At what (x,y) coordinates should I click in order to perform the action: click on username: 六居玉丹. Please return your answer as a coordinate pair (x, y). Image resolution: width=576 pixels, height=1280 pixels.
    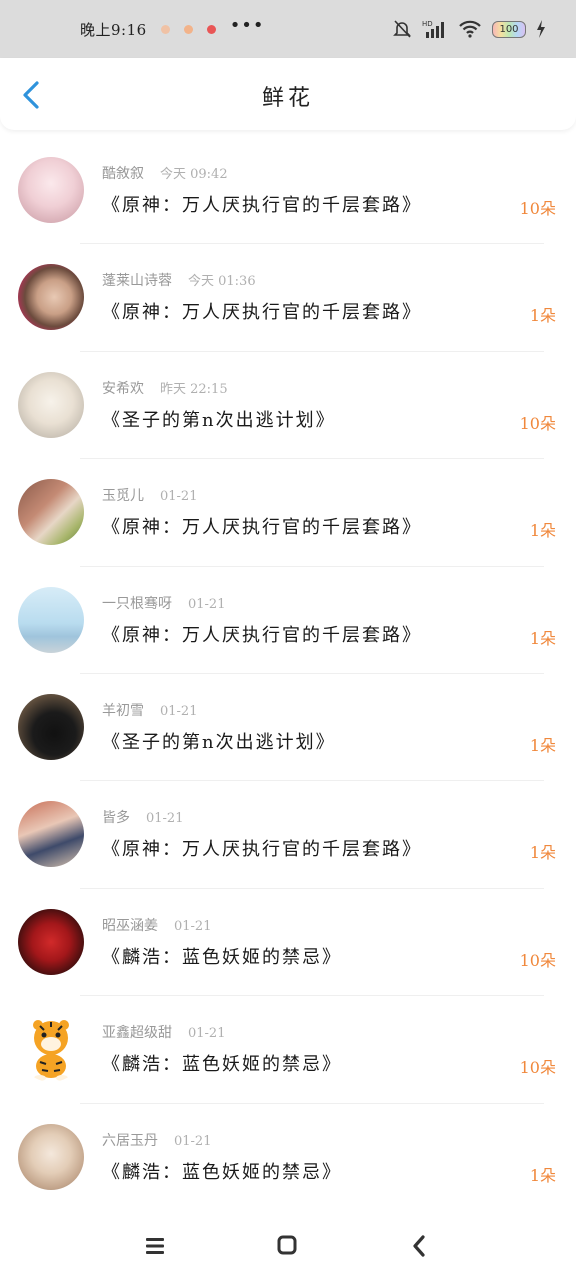
    Looking at the image, I should click on (130, 1141).